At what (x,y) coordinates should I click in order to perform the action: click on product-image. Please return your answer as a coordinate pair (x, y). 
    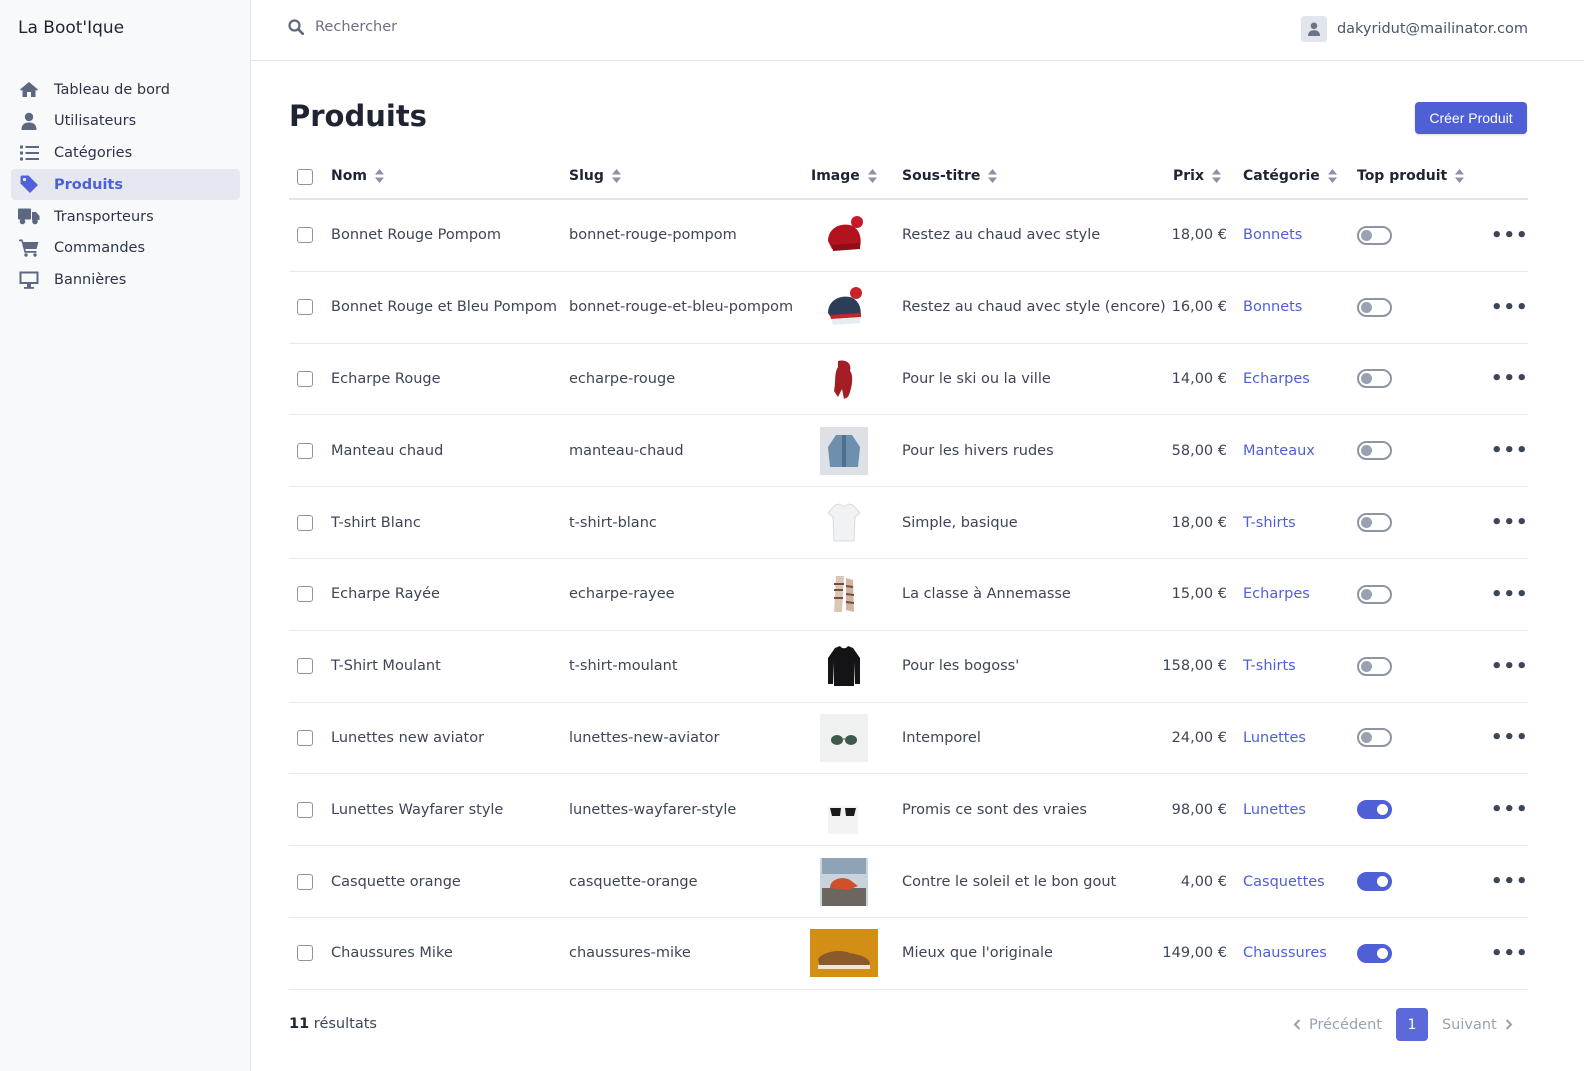
    Looking at the image, I should click on (844, 522).